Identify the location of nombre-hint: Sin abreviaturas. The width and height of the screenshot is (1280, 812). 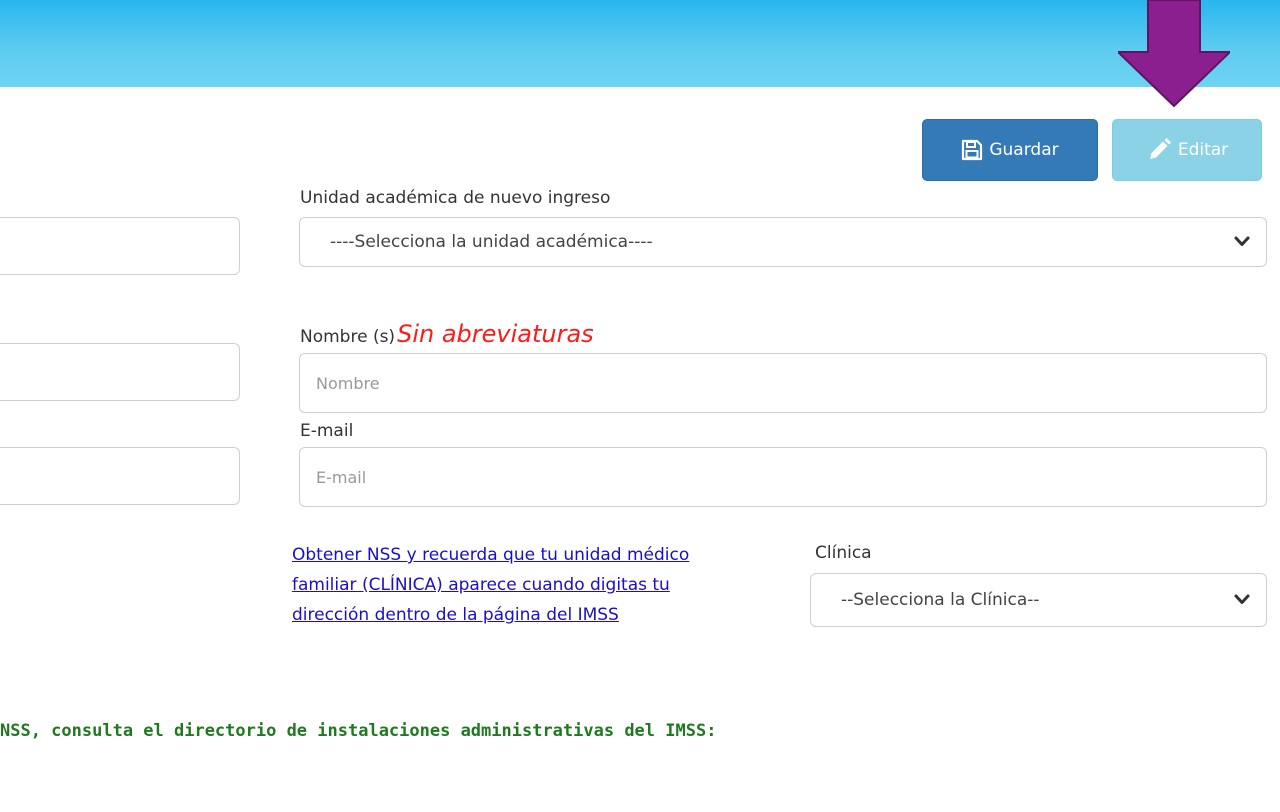
(495, 334).